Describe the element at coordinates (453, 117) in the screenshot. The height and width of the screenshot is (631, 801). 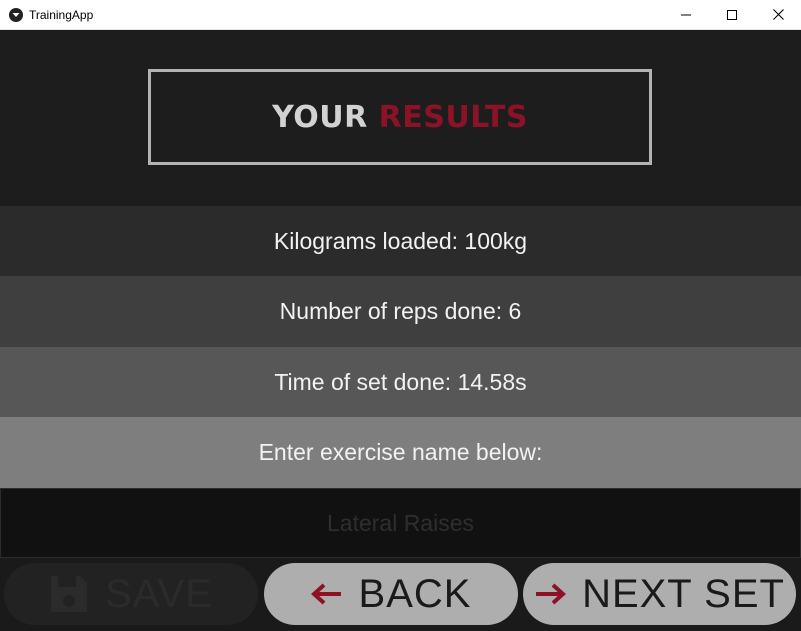
I see `title-word-results: RESULTS` at that location.